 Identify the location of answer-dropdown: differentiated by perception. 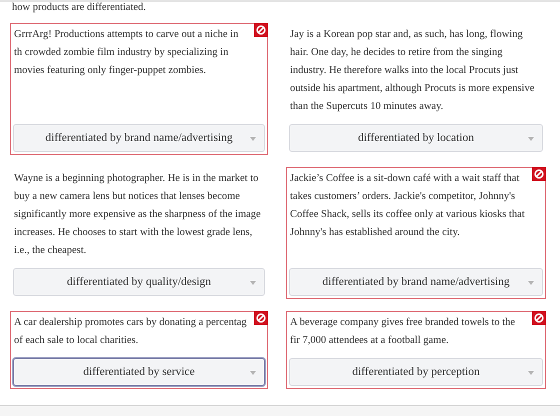
(416, 372).